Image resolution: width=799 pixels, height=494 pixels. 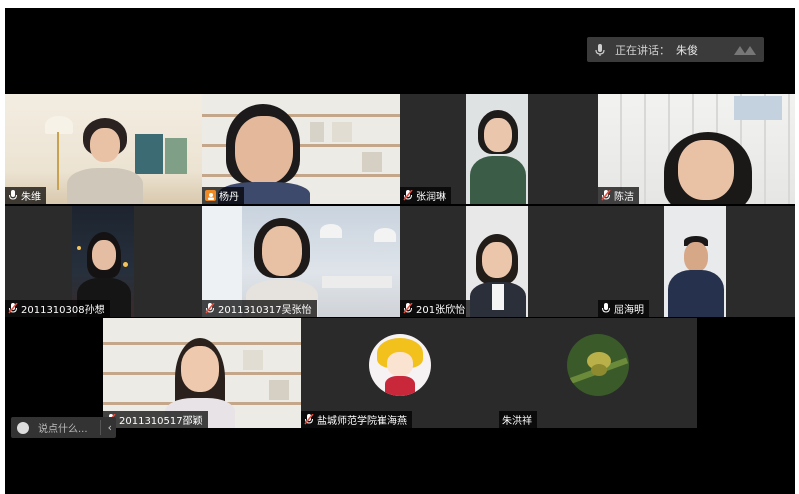 I want to click on participant-name: 盐城师范学院崔海燕, so click(x=362, y=421).